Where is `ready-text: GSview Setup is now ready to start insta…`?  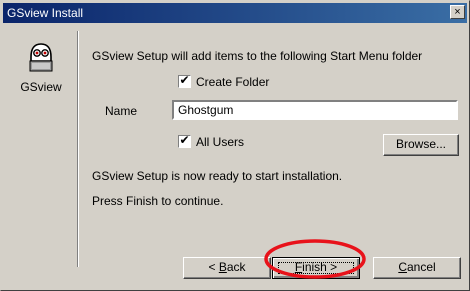 ready-text: GSview Setup is now ready to start insta… is located at coordinates (217, 176).